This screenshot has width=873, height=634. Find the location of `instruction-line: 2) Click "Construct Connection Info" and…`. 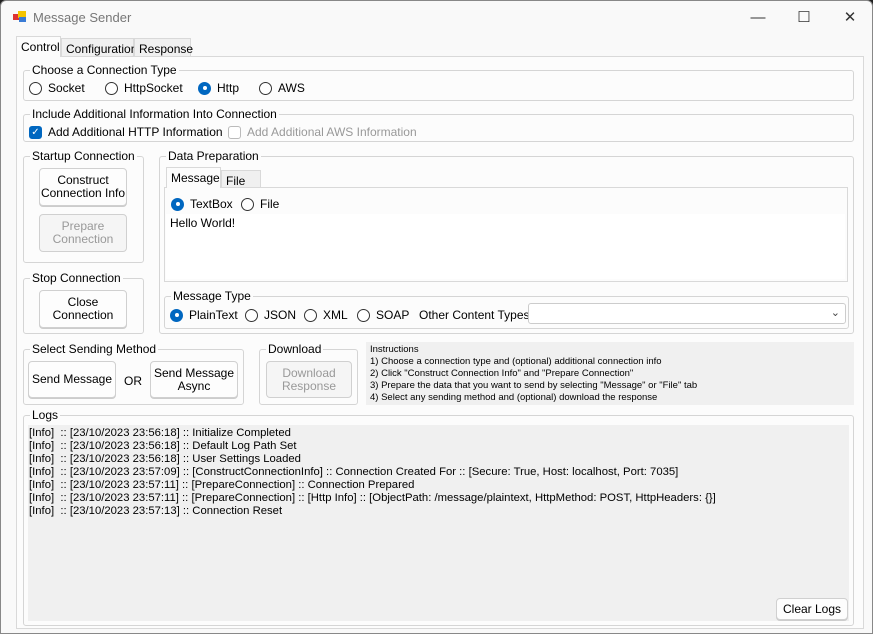

instruction-line: 2) Click "Construct Connection Info" and… is located at coordinates (502, 373).